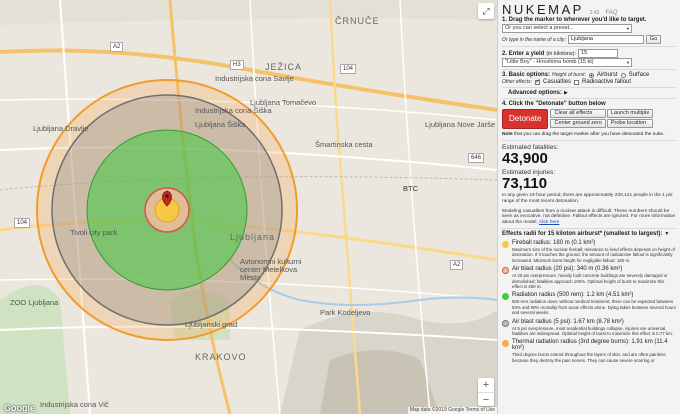  I want to click on step4-label: 4. Click the "Detonate" button below, so click(554, 104).